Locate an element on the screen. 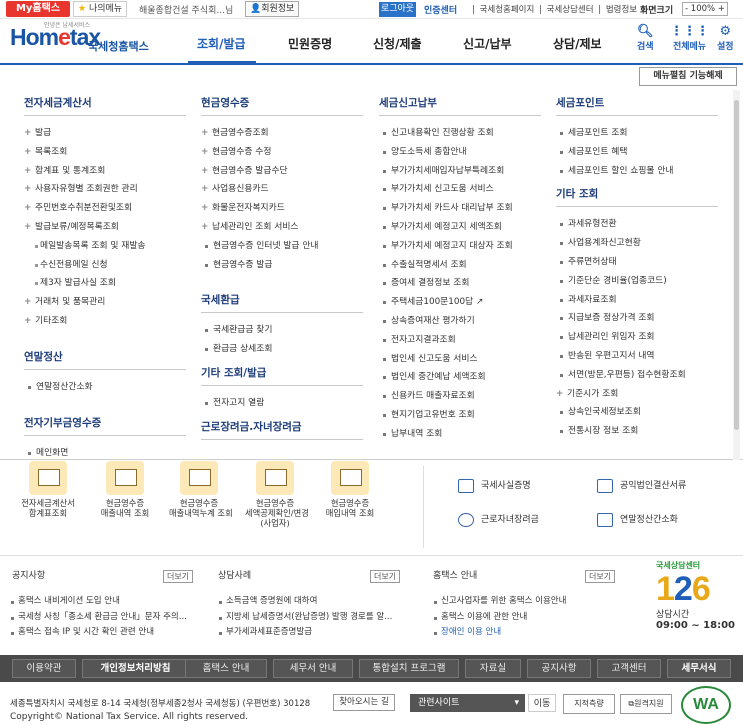 This screenshot has width=743, height=725. footer-hometax-guide: 홈택스 안내 is located at coordinates (226, 668).